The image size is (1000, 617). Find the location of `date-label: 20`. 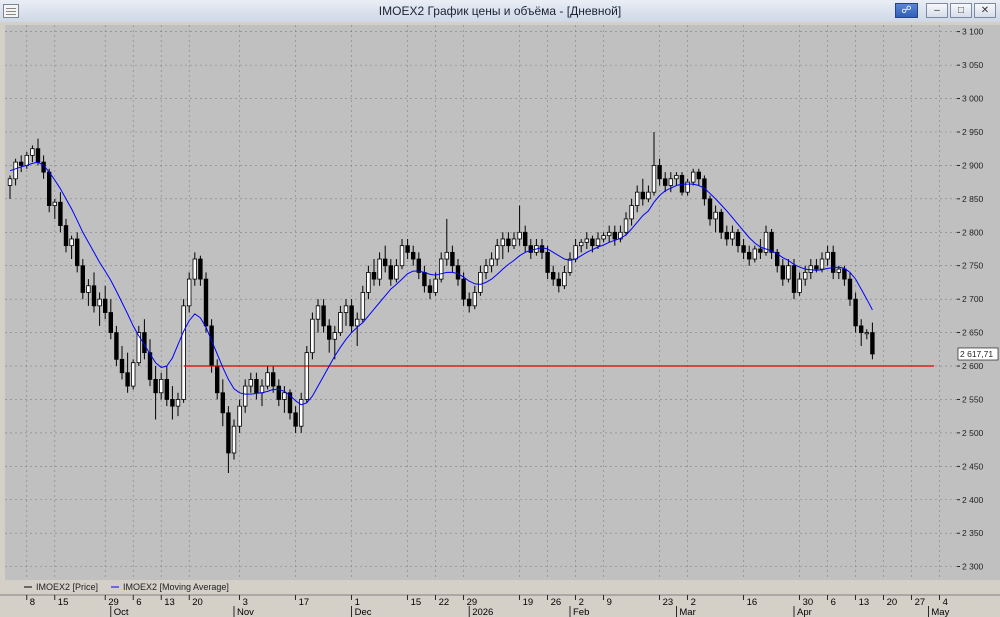

date-label: 20 is located at coordinates (892, 602).